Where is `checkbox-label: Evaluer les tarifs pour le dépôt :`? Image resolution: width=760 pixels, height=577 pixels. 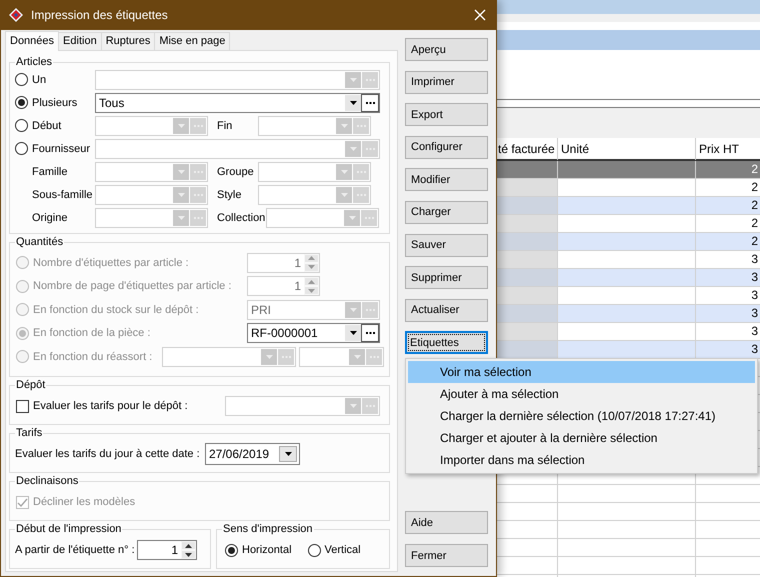 checkbox-label: Evaluer les tarifs pour le dépôt : is located at coordinates (110, 406).